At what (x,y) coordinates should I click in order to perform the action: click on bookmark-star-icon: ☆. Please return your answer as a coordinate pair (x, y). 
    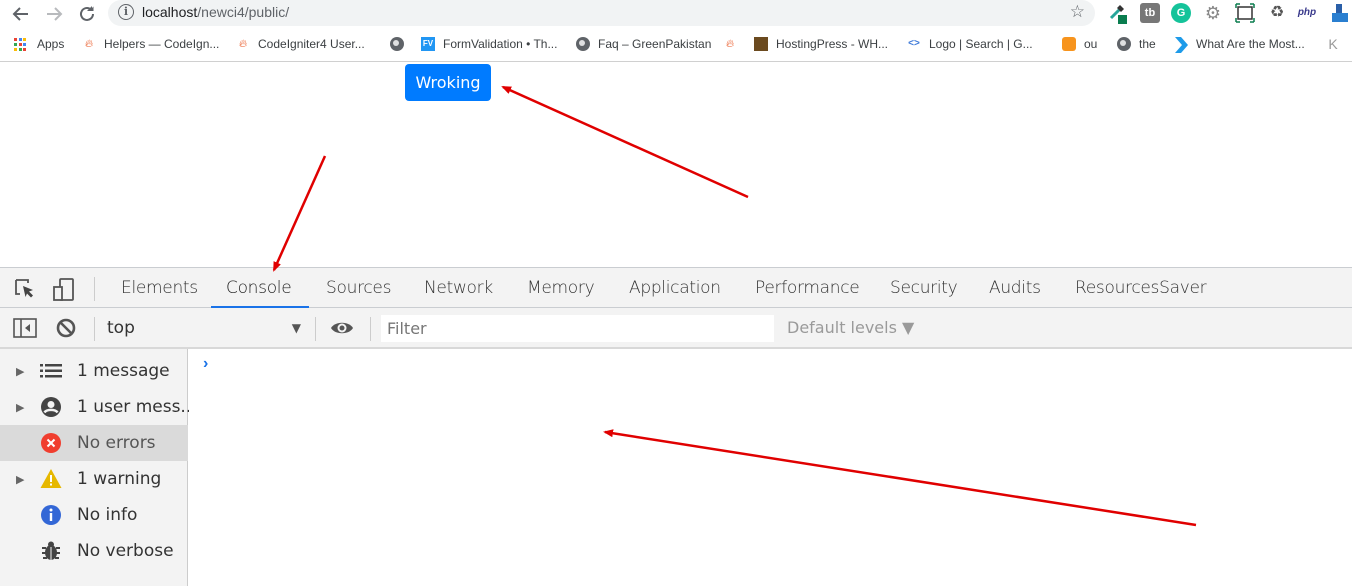
    Looking at the image, I should click on (1077, 12).